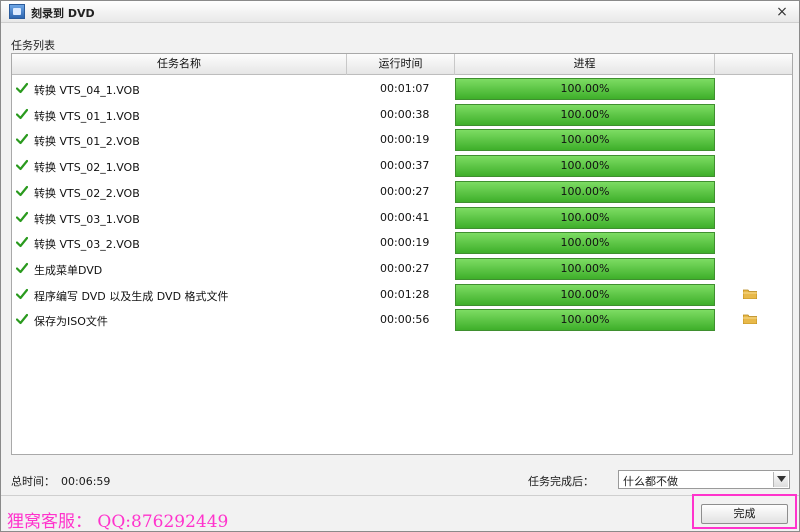 This screenshot has width=800, height=532. What do you see at coordinates (87, 116) in the screenshot?
I see `task-name: 转换 VTS_01_1.VOB` at bounding box center [87, 116].